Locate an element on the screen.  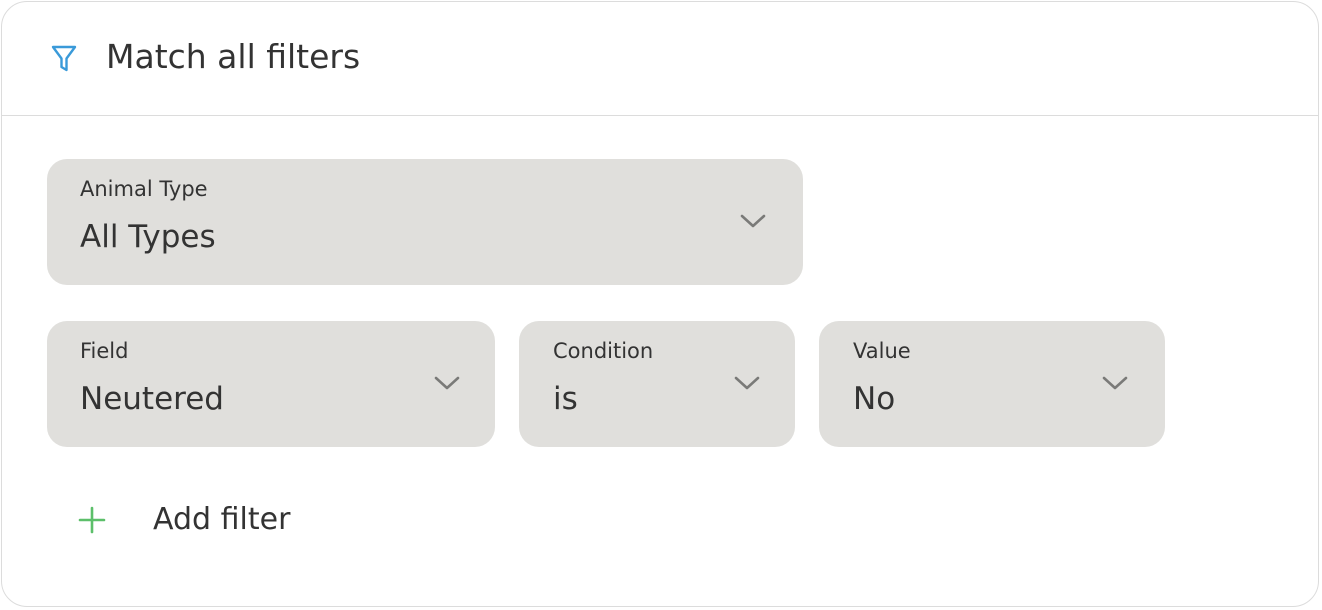
add-filter-button: Add filter is located at coordinates (202, 520).